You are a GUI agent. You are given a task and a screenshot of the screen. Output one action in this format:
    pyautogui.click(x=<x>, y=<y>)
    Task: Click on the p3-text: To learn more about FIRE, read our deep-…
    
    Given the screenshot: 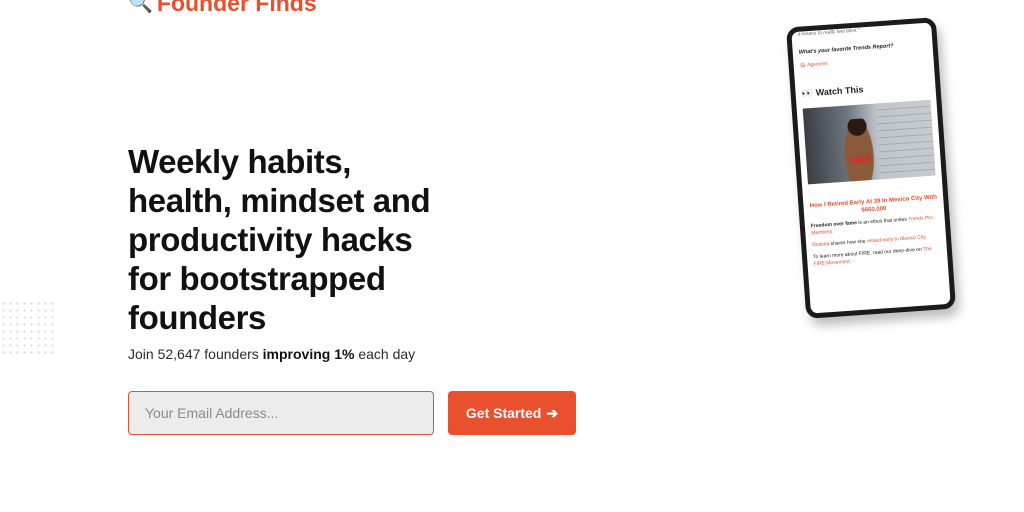 What is the action you would take?
    pyautogui.click(x=868, y=253)
    